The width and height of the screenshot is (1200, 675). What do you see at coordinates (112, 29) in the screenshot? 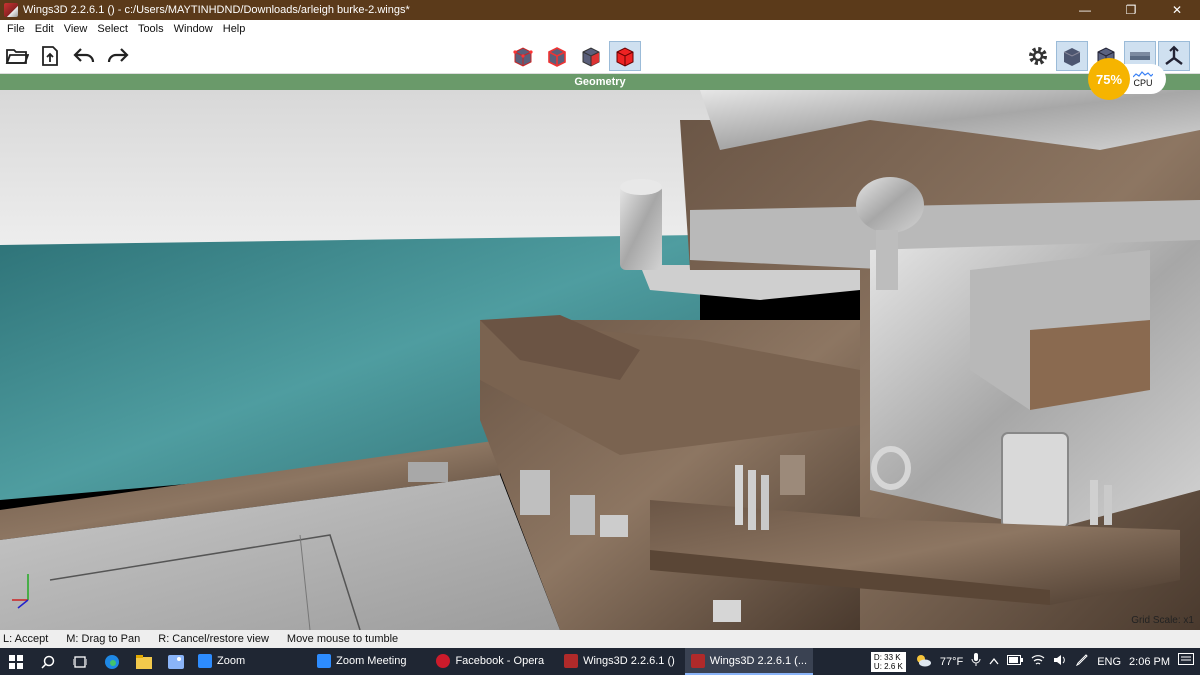
I see `menu-select: Select` at bounding box center [112, 29].